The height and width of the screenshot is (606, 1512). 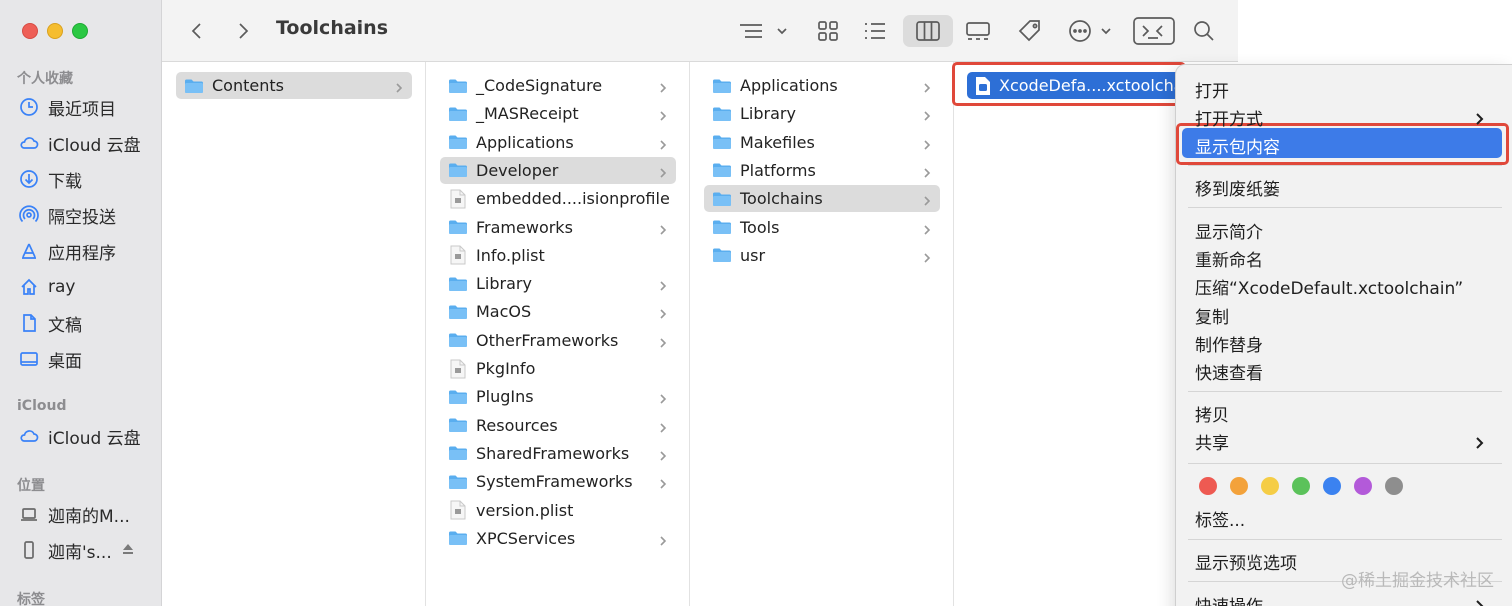 I want to click on column-row: Contents, so click(x=294, y=85).